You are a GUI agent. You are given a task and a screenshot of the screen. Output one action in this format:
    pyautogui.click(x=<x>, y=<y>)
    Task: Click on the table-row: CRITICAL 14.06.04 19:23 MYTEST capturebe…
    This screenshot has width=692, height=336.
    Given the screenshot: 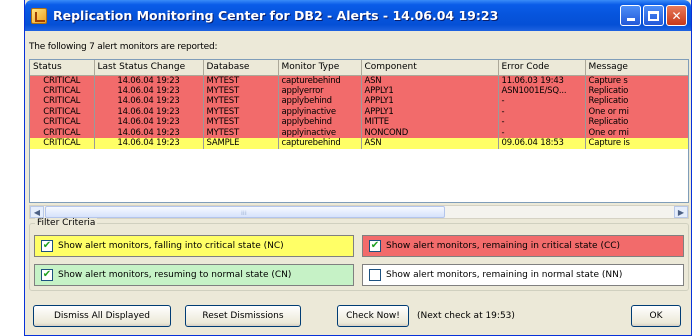 What is the action you would take?
    pyautogui.click(x=359, y=80)
    